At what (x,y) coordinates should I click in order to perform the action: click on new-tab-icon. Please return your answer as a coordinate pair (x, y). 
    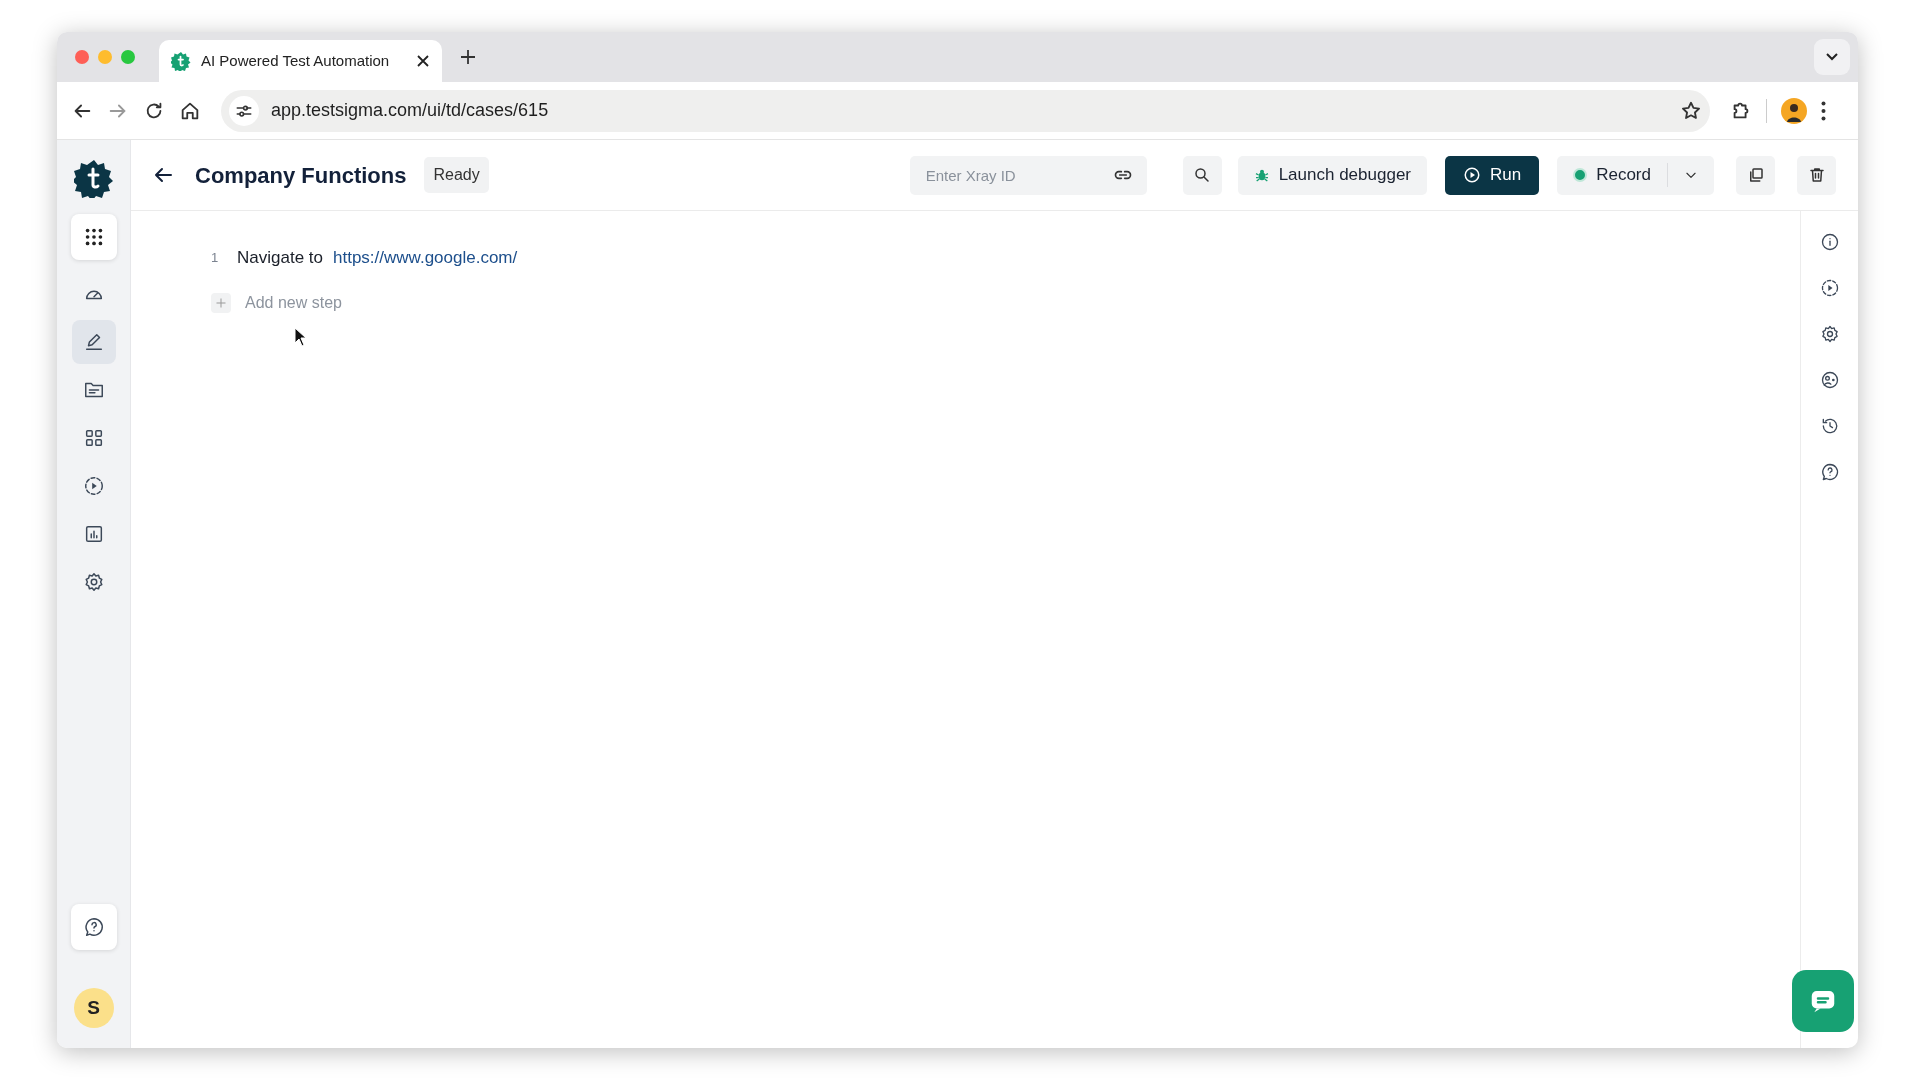
    Looking at the image, I should click on (468, 57).